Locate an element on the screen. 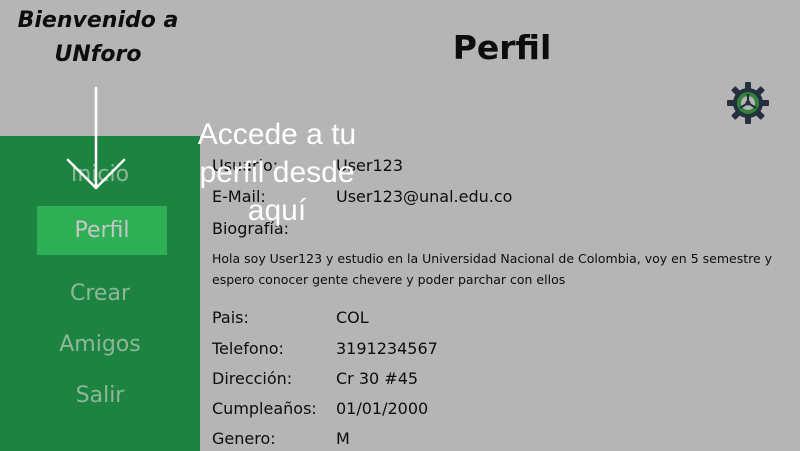 Image resolution: width=800 pixels, height=451 pixels. tutorial-tip: Accede a tu perfil desde aquí is located at coordinates (277, 173).